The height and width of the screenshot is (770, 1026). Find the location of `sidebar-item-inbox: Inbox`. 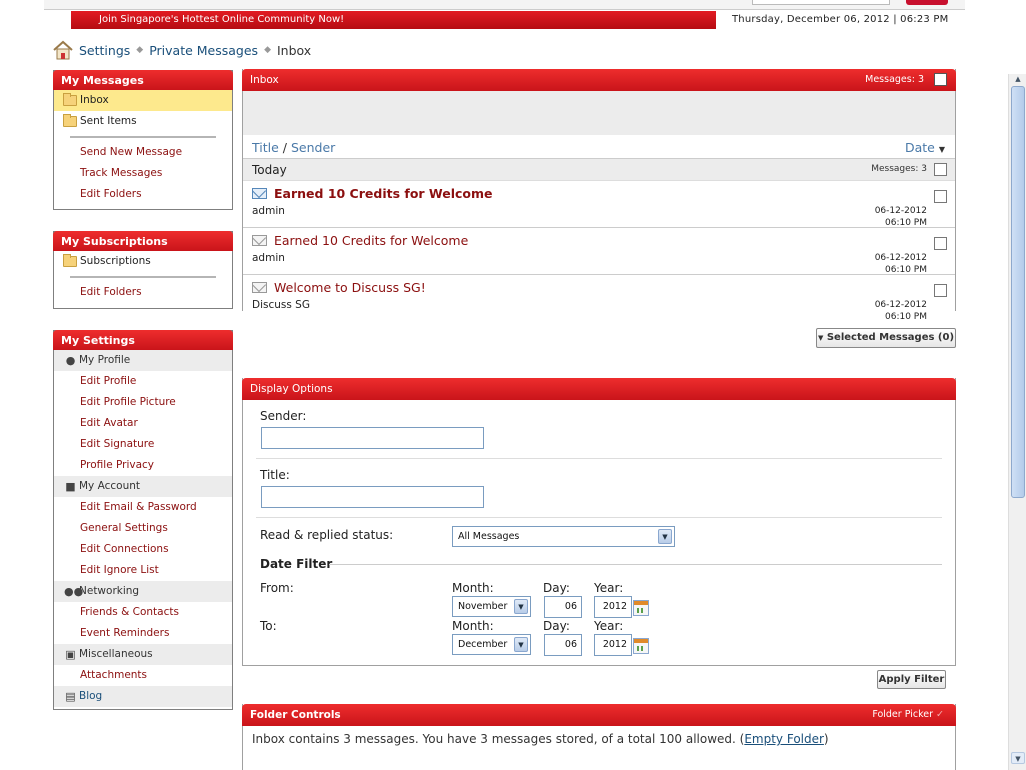

sidebar-item-inbox: Inbox is located at coordinates (143, 100).